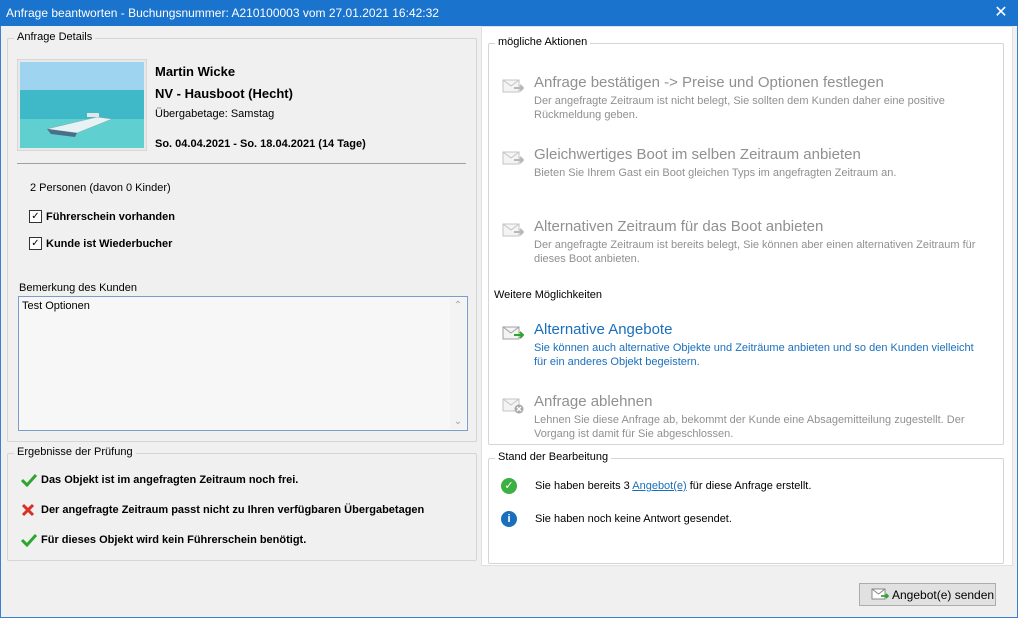 The width and height of the screenshot is (1018, 618). What do you see at coordinates (56, 306) in the screenshot?
I see `remark-text: Test Optionen` at bounding box center [56, 306].